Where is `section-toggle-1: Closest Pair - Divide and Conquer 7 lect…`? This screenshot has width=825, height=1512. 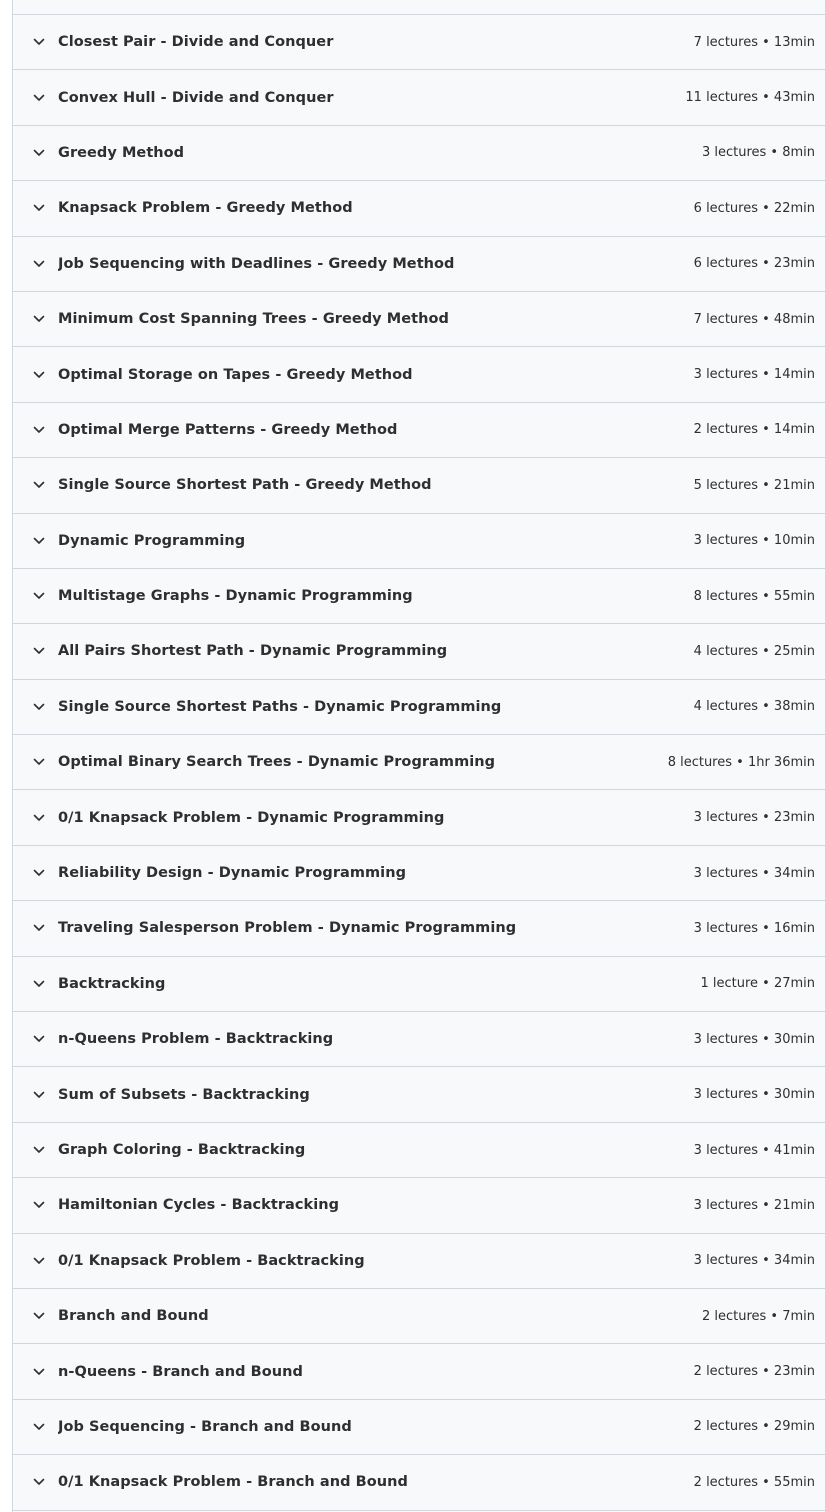
section-toggle-1: Closest Pair - Divide and Conquer 7 lect… is located at coordinates (419, 43).